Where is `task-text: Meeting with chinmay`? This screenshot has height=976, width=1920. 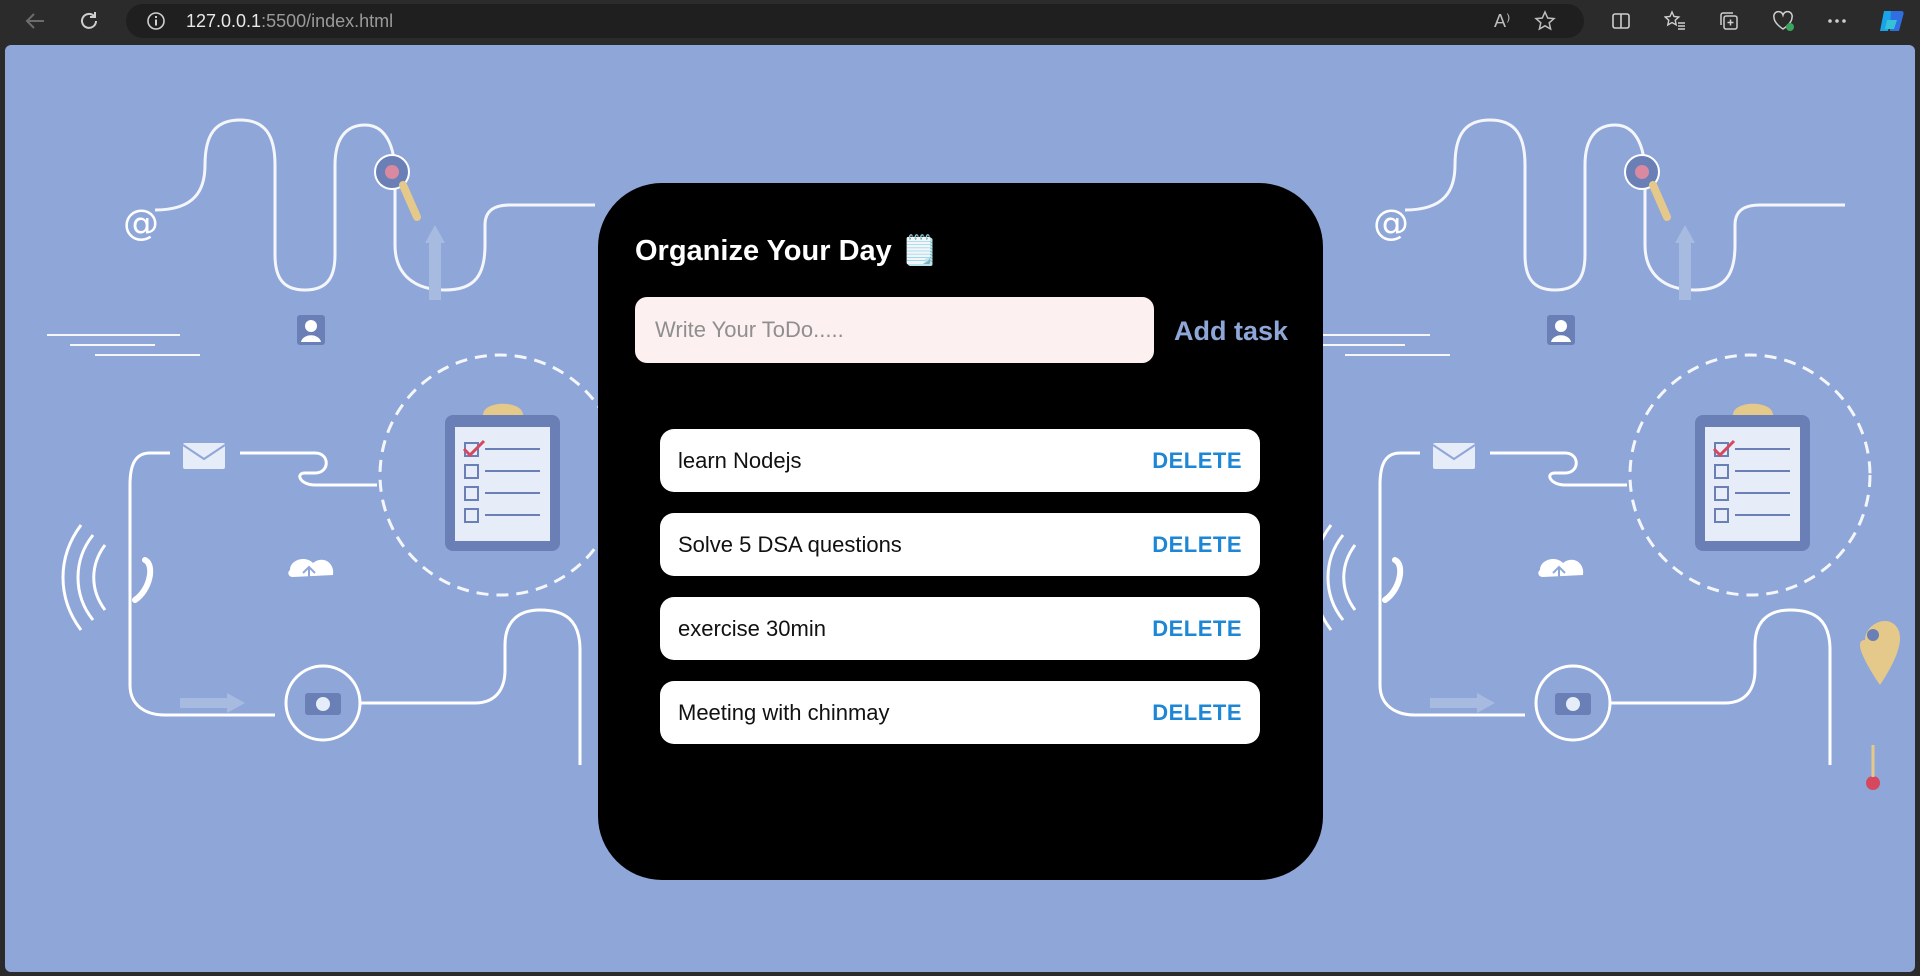 task-text: Meeting with chinmay is located at coordinates (784, 712).